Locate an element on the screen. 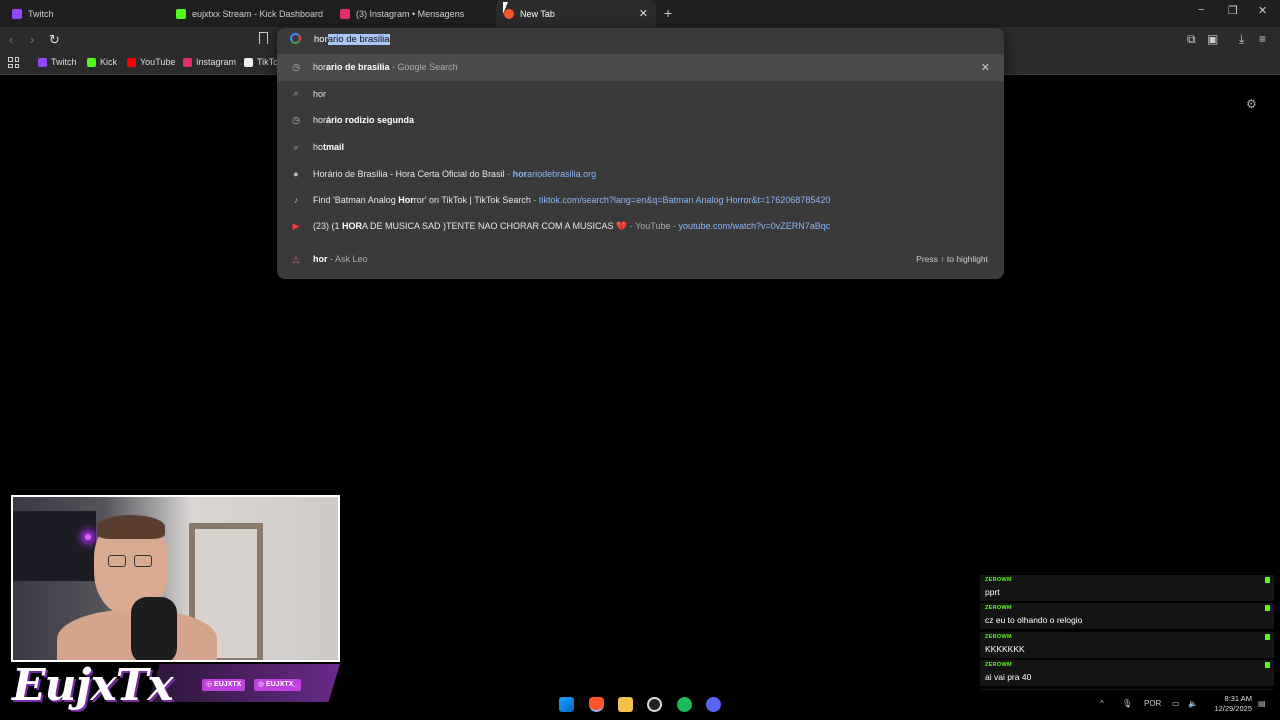 This screenshot has width=1280, height=720. tab-kick-dashboard: eujxtxx Stream - Kick Dashboard is located at coordinates (250, 13).